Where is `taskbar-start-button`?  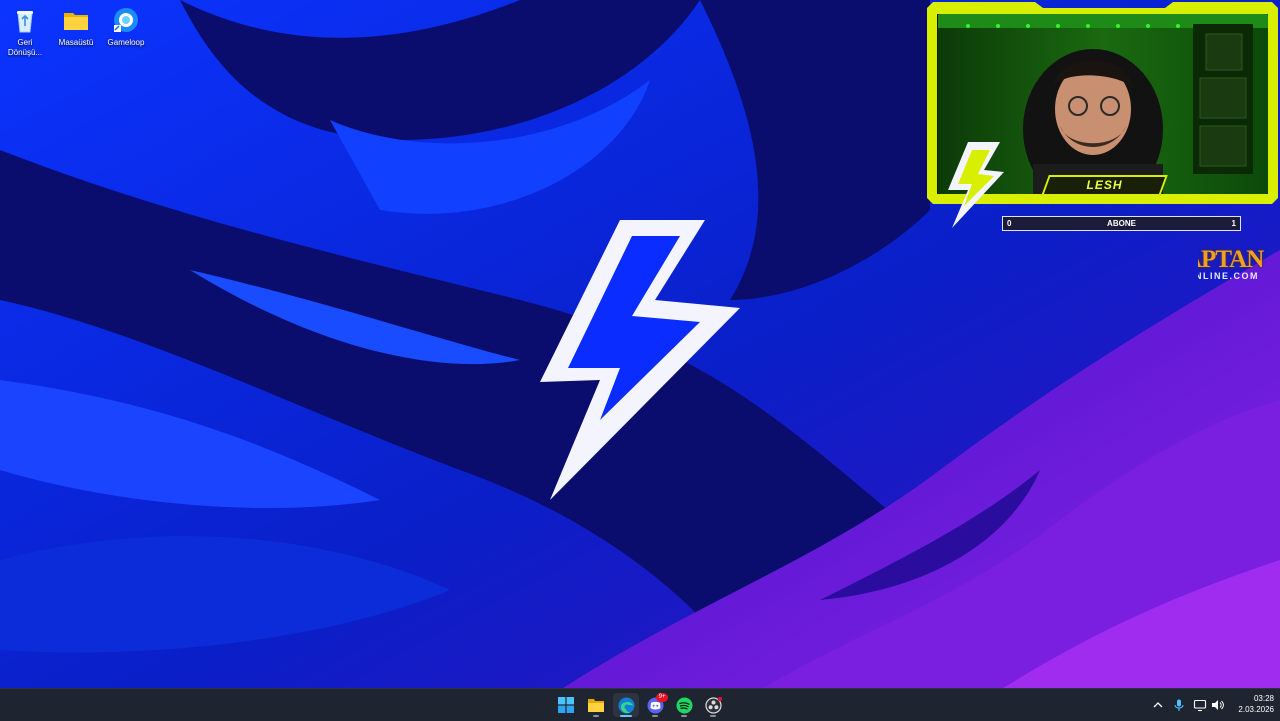 taskbar-start-button is located at coordinates (566, 705).